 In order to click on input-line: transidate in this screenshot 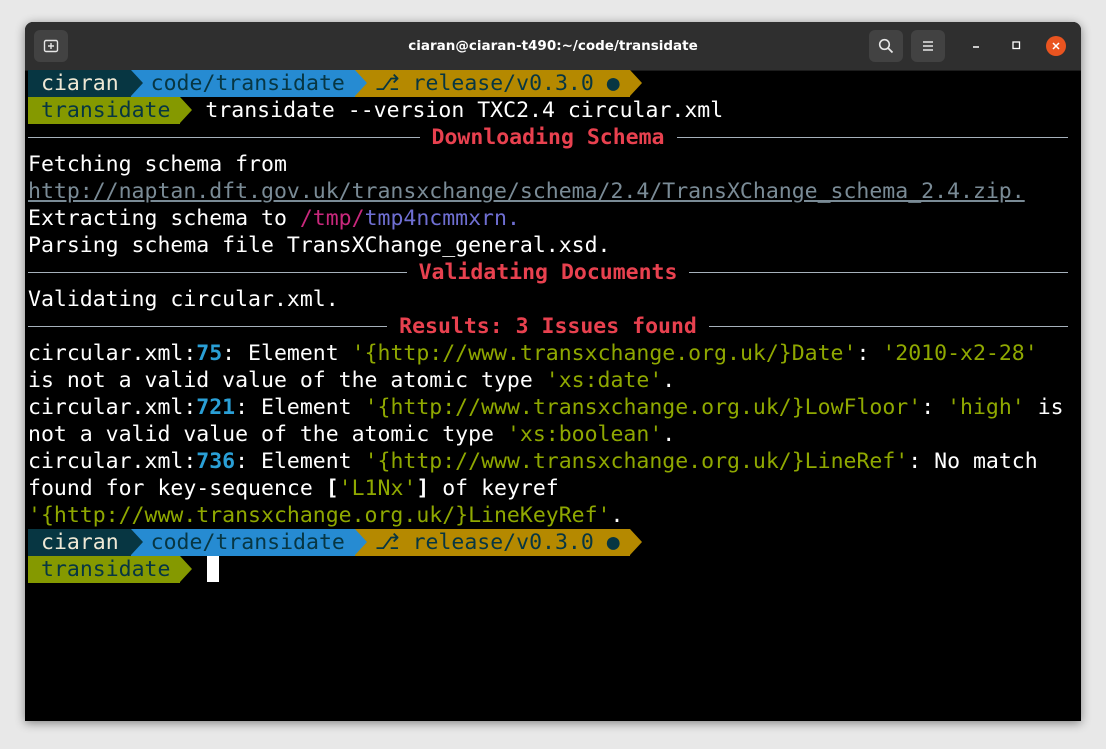, I will do `click(548, 569)`.